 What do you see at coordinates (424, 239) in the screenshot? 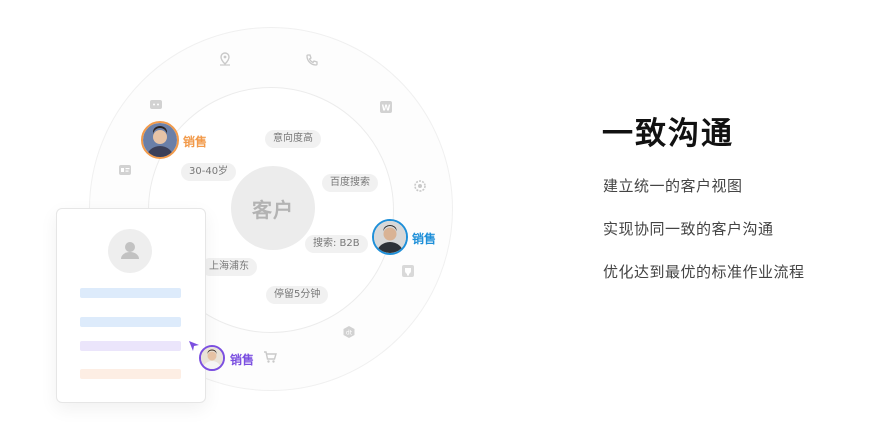
I see `sales-label-blue: 销售` at bounding box center [424, 239].